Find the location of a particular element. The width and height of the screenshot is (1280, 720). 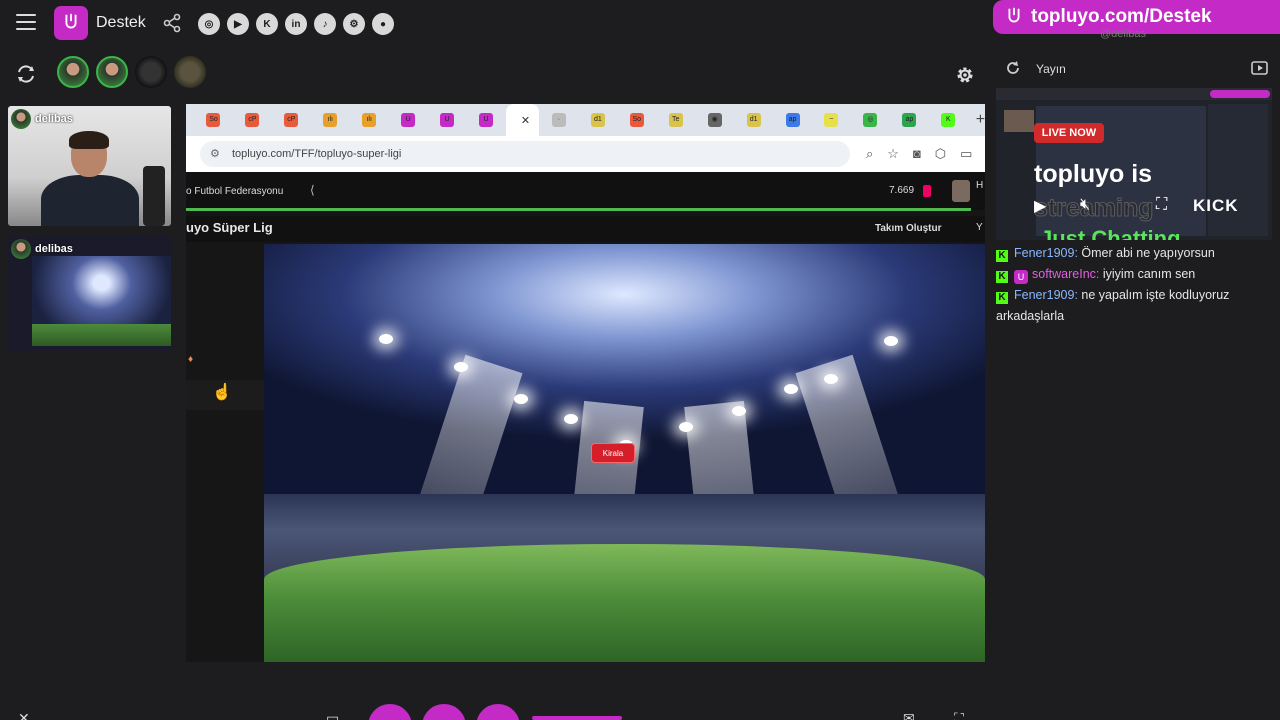

browser-tab: ◉ is located at coordinates (714, 120).